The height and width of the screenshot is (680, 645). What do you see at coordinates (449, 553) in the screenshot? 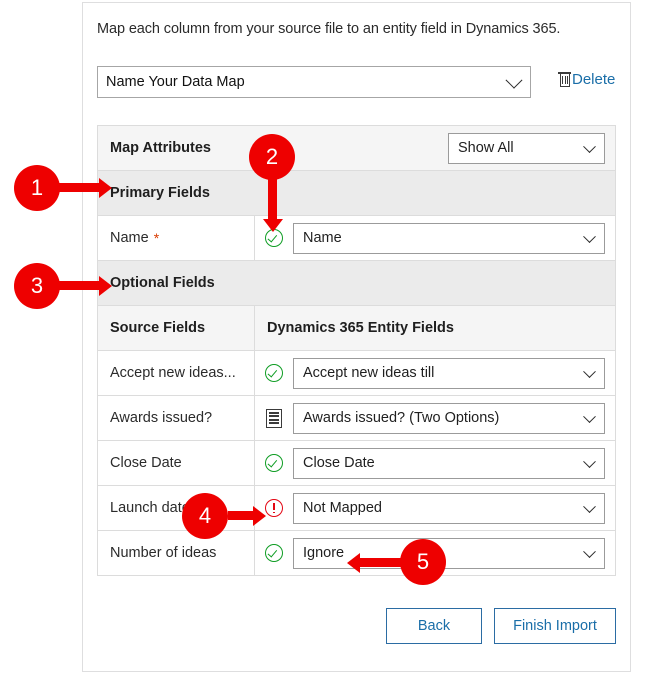
I see `entity-field-dropdown: Ignore` at bounding box center [449, 553].